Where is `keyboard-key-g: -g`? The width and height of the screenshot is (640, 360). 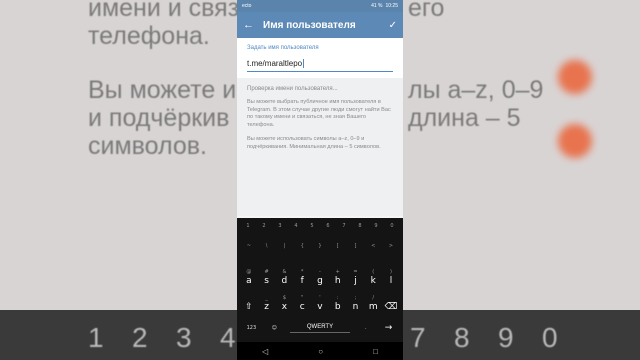 keyboard-key-g: -g is located at coordinates (320, 277).